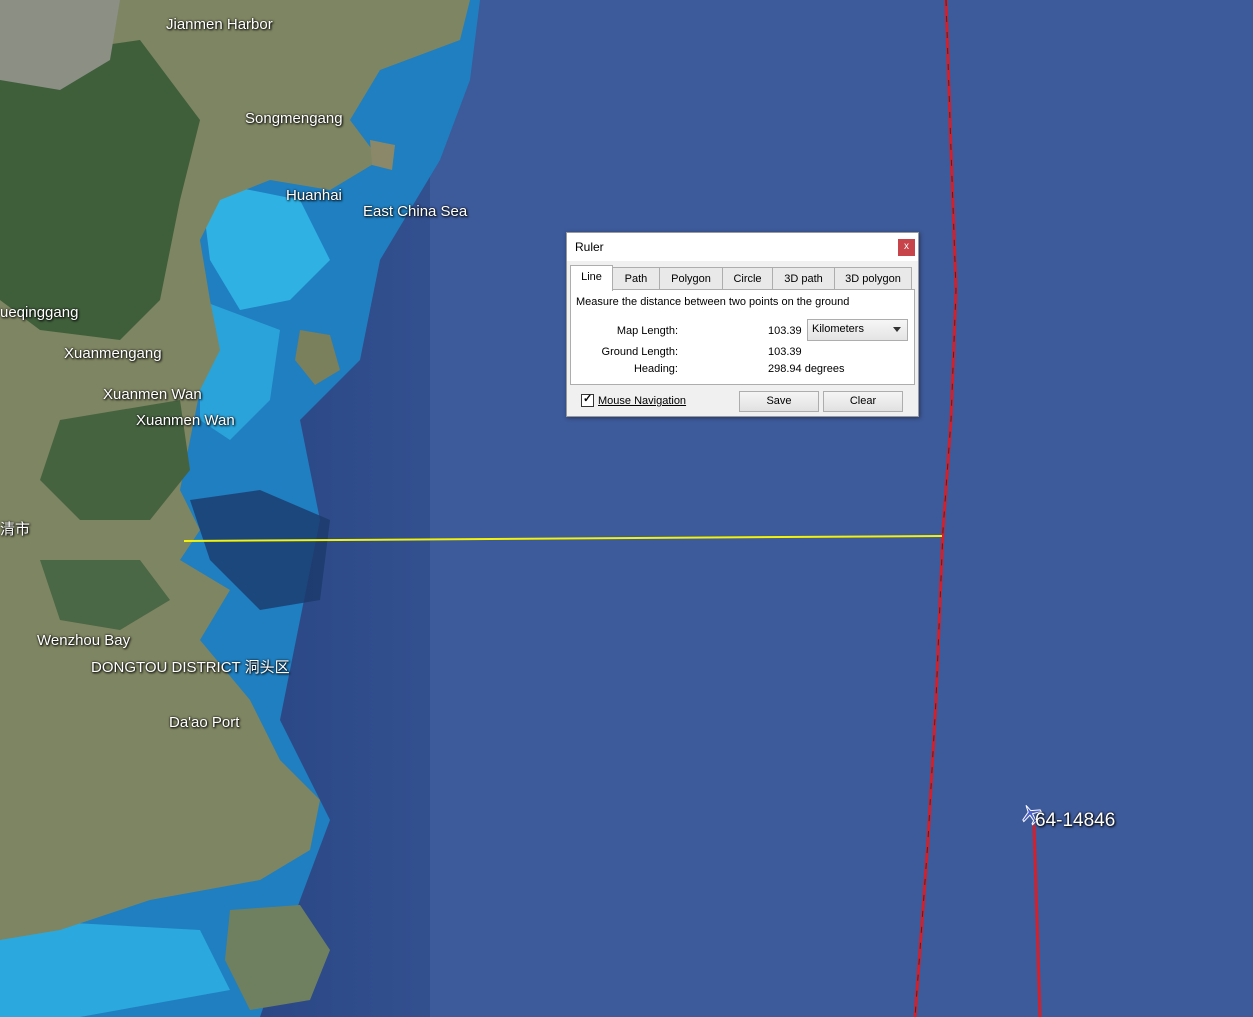  Describe the element at coordinates (785, 331) in the screenshot. I see `map-length-value: 103.39` at that location.